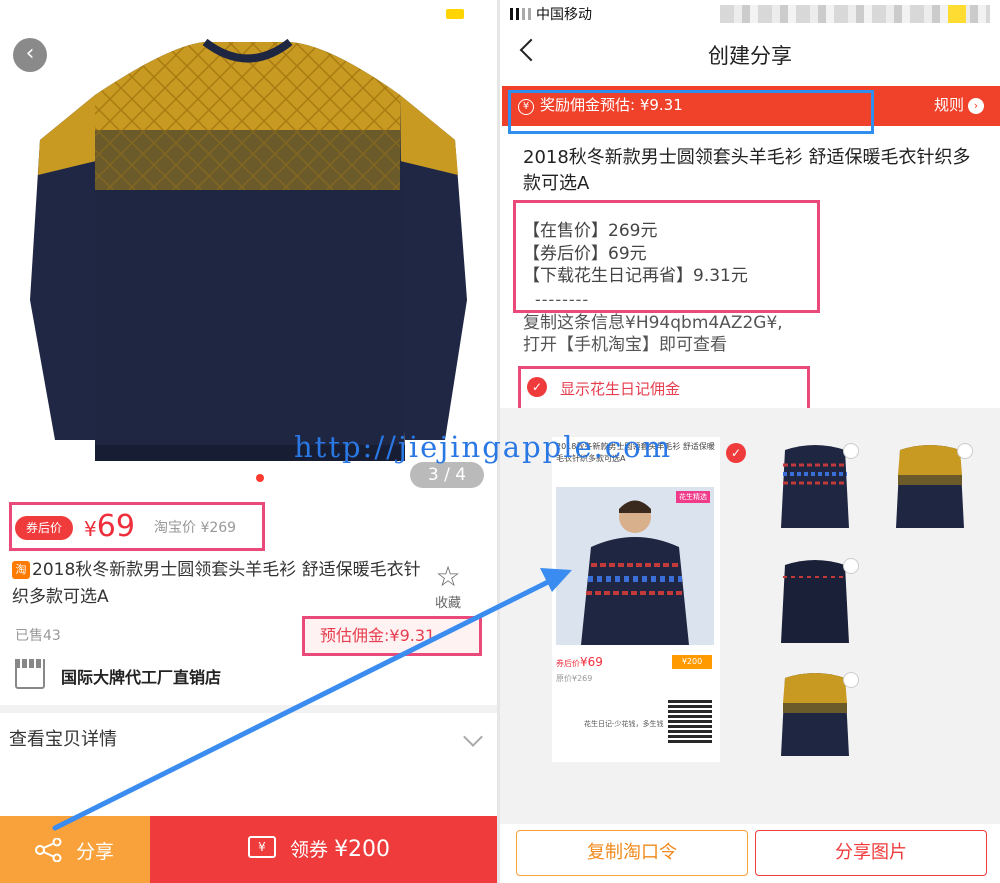  What do you see at coordinates (260, 478) in the screenshot?
I see `carousel-dot` at bounding box center [260, 478].